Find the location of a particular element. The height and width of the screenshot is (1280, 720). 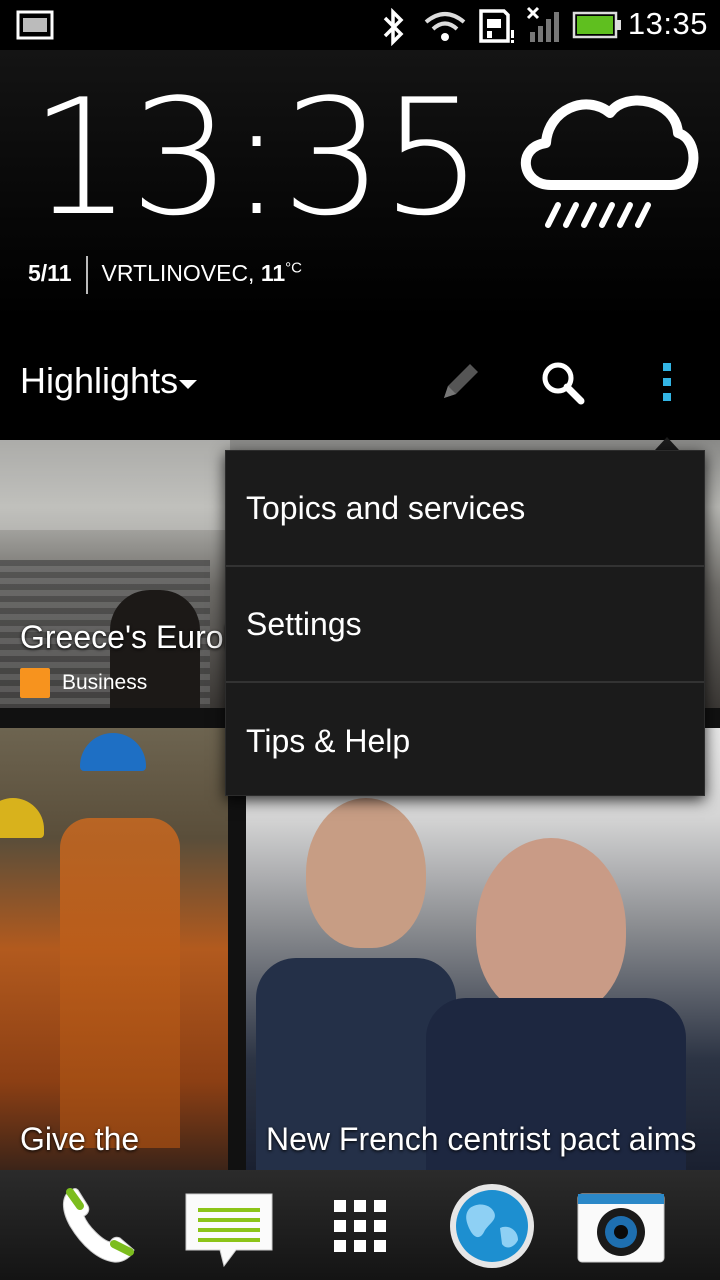

battery-icon is located at coordinates (596, 25).